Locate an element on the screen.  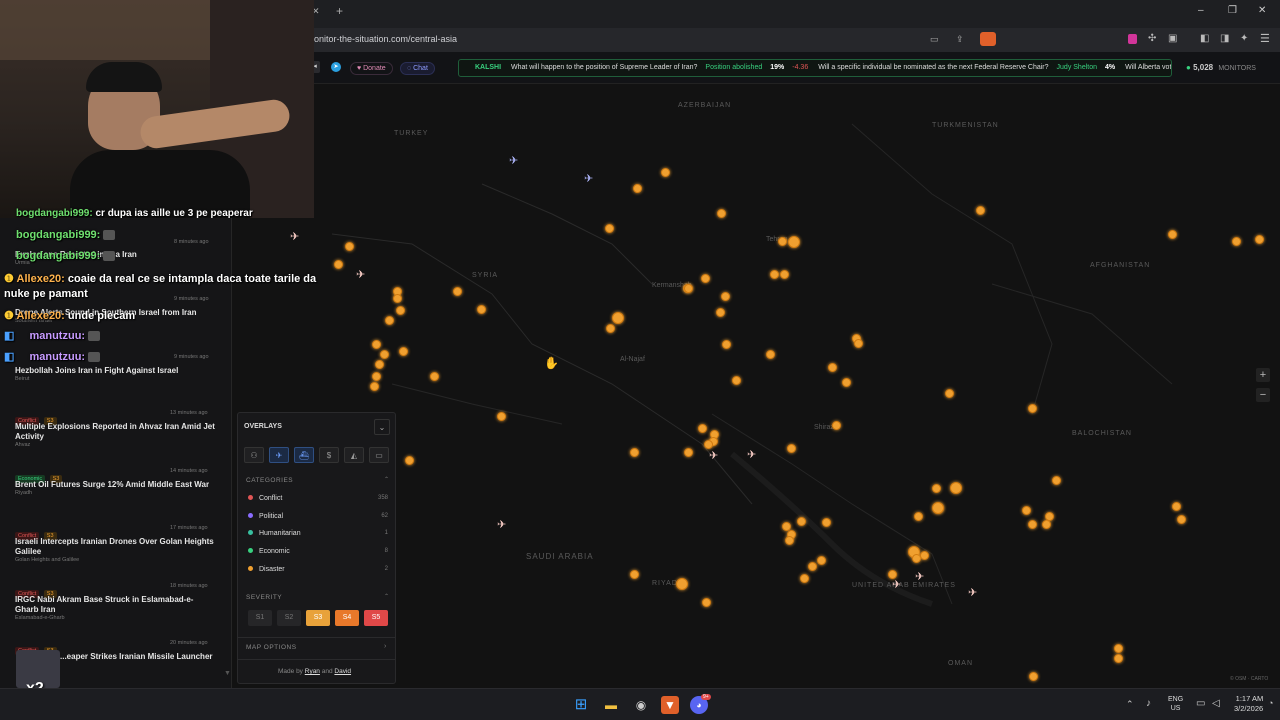
chevron-right-icon: › is located at coordinates (385, 646).